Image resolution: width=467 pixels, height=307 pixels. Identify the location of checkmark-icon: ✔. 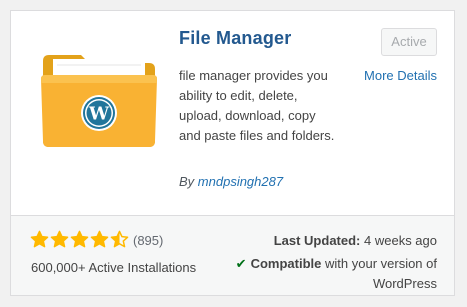
(241, 263).